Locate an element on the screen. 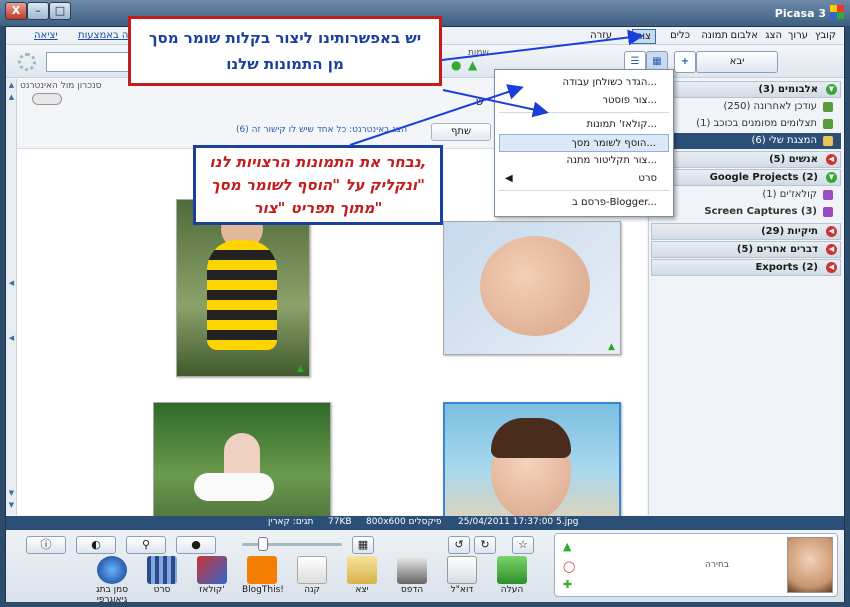  menu-file: קובץ is located at coordinates (825, 35).